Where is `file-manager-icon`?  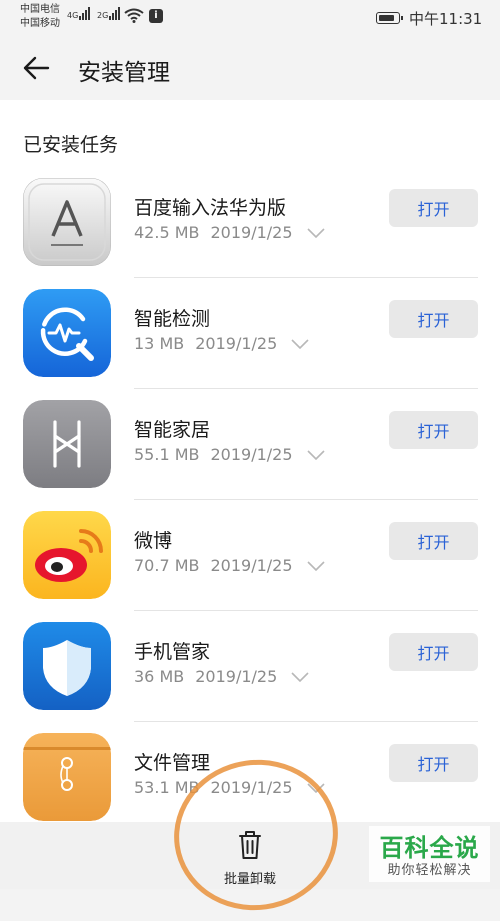 file-manager-icon is located at coordinates (67, 777).